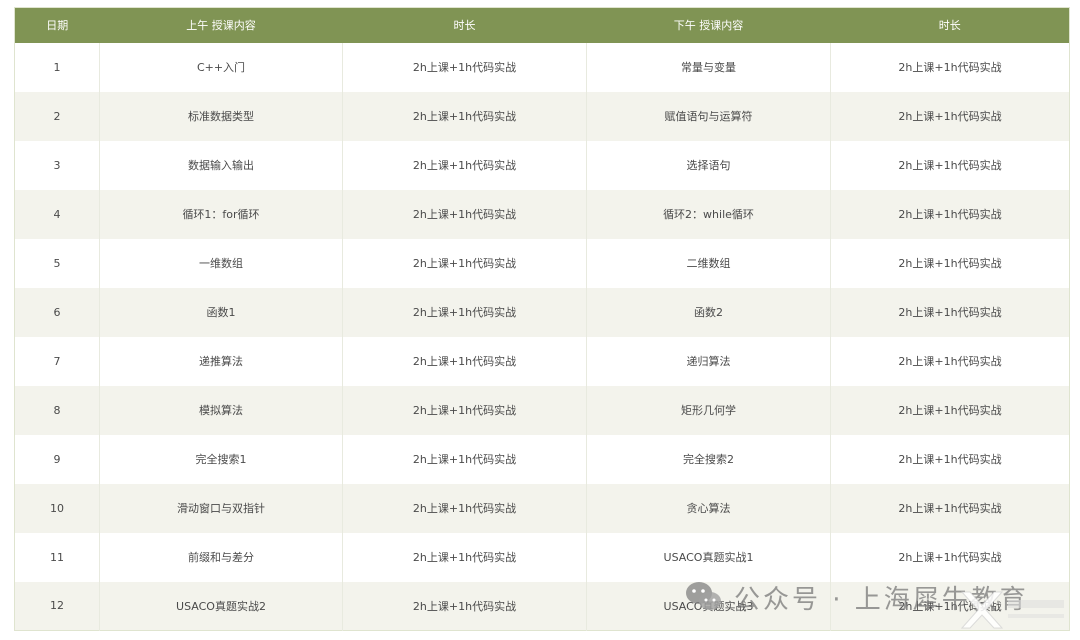  I want to click on row-afternoon-content: 常量与变量, so click(708, 67).